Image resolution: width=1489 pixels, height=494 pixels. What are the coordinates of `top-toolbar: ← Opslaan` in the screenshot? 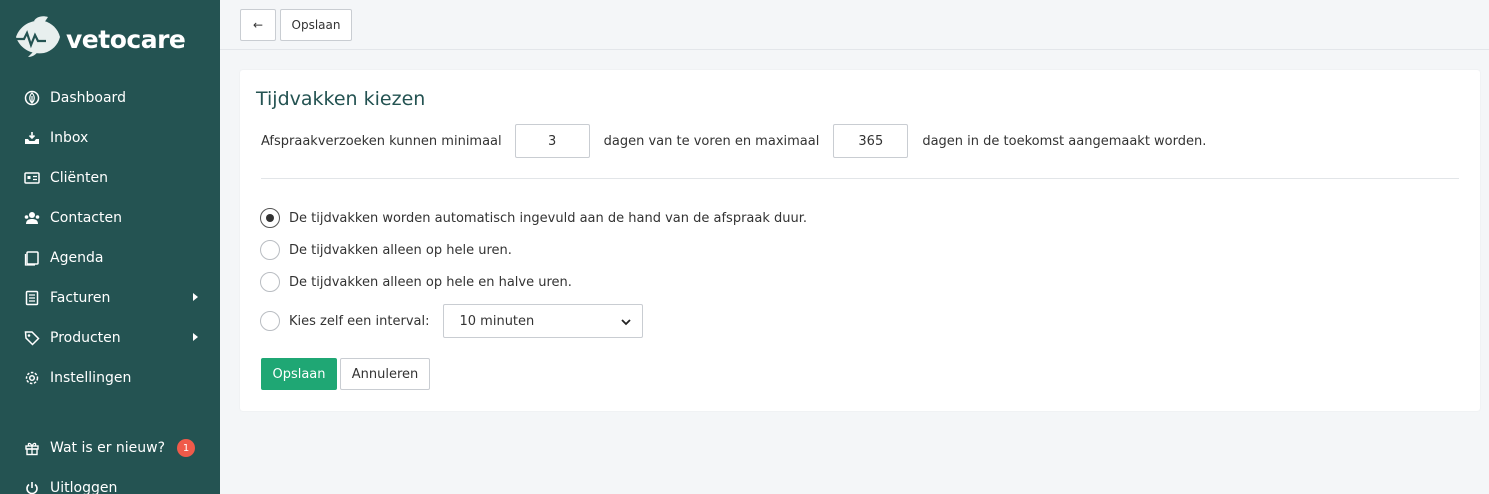 It's located at (854, 25).